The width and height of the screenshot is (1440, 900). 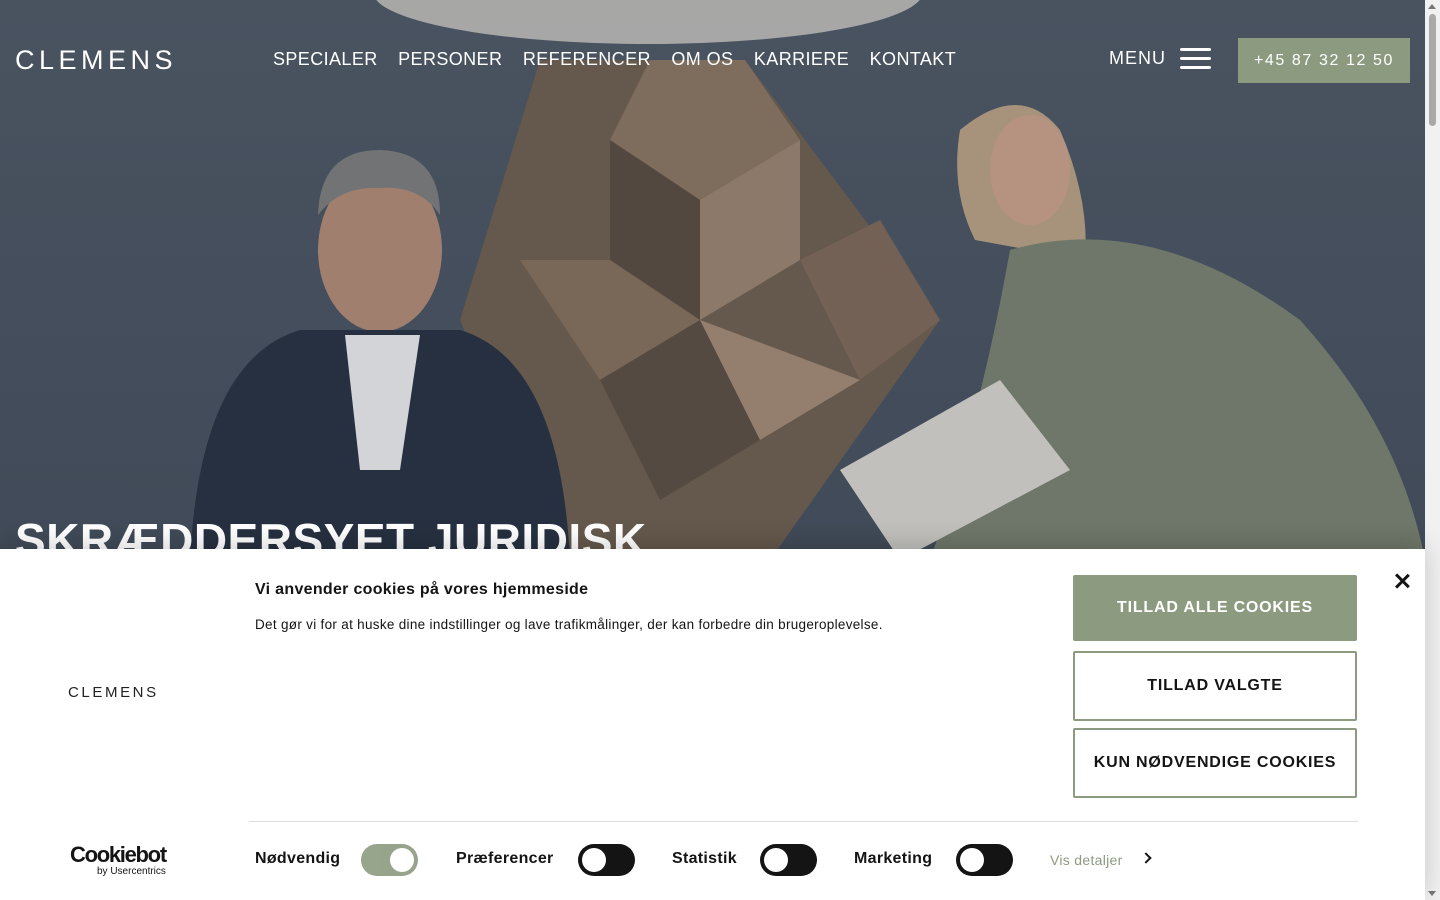 I want to click on close-icon, so click(x=1402, y=581).